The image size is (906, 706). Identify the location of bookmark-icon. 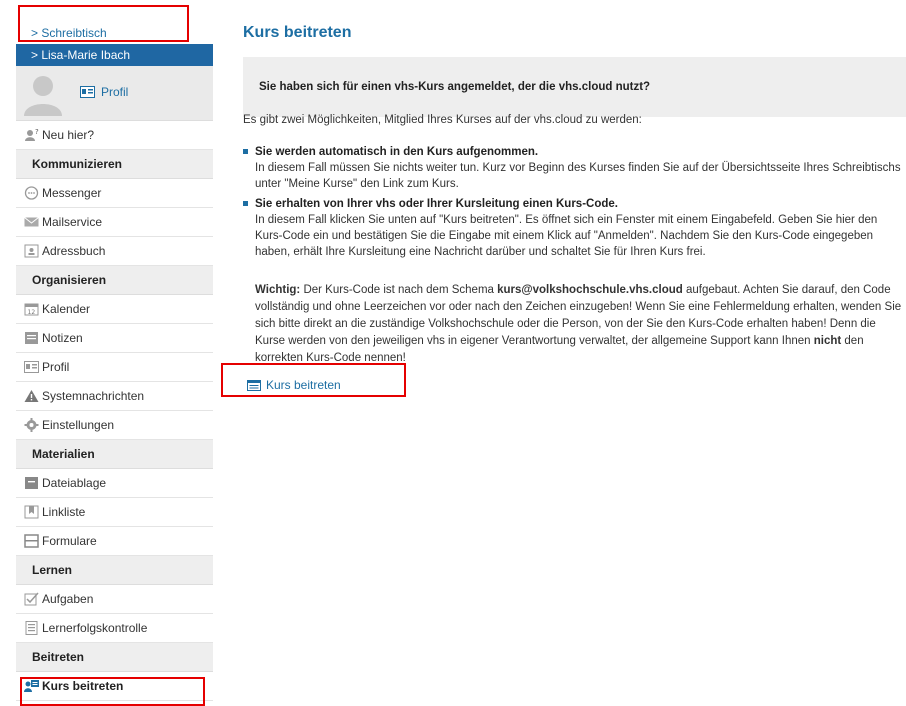
(31, 512).